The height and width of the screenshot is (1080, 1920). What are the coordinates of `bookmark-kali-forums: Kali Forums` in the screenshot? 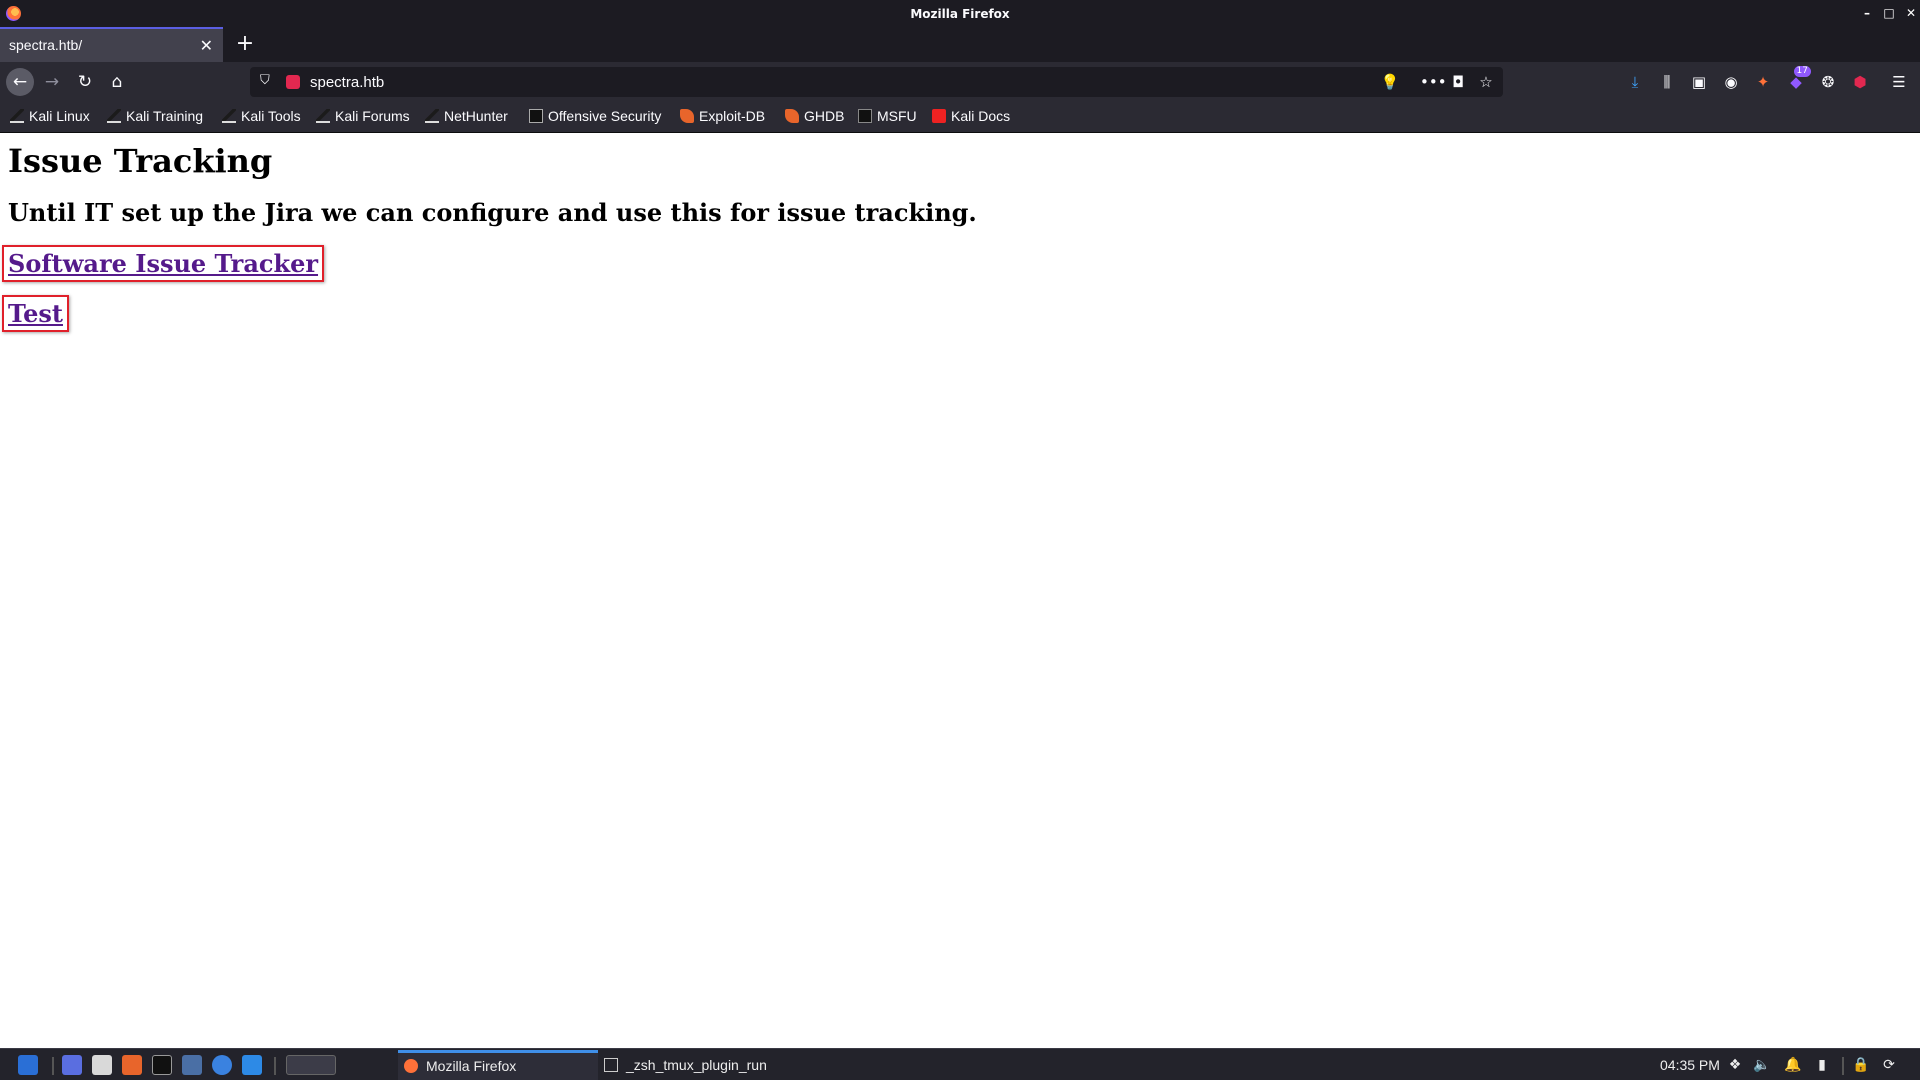 It's located at (363, 117).